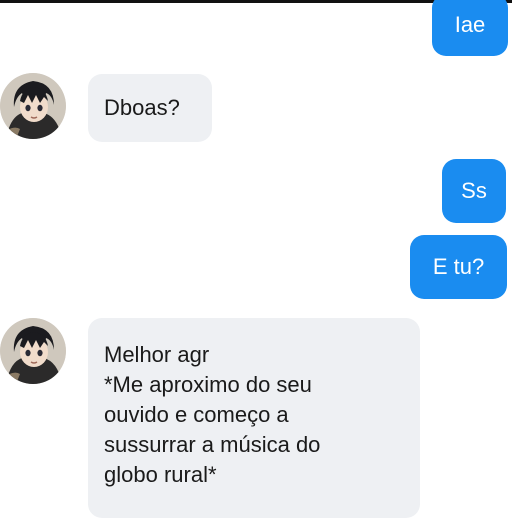  I want to click on message-text-line: sussurrar a música do, so click(212, 444).